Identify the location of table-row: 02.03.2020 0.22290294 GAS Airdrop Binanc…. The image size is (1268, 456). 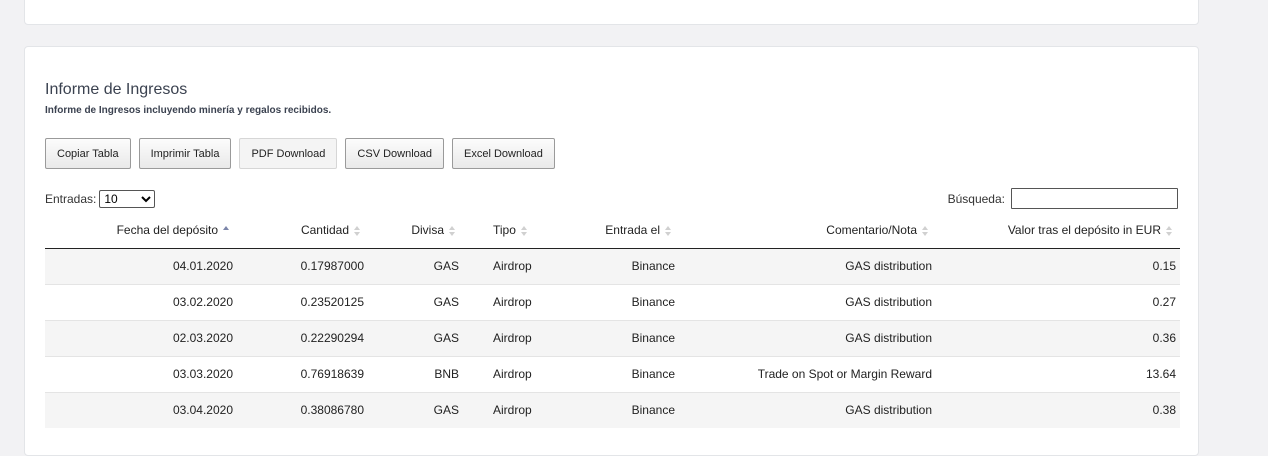
(612, 337).